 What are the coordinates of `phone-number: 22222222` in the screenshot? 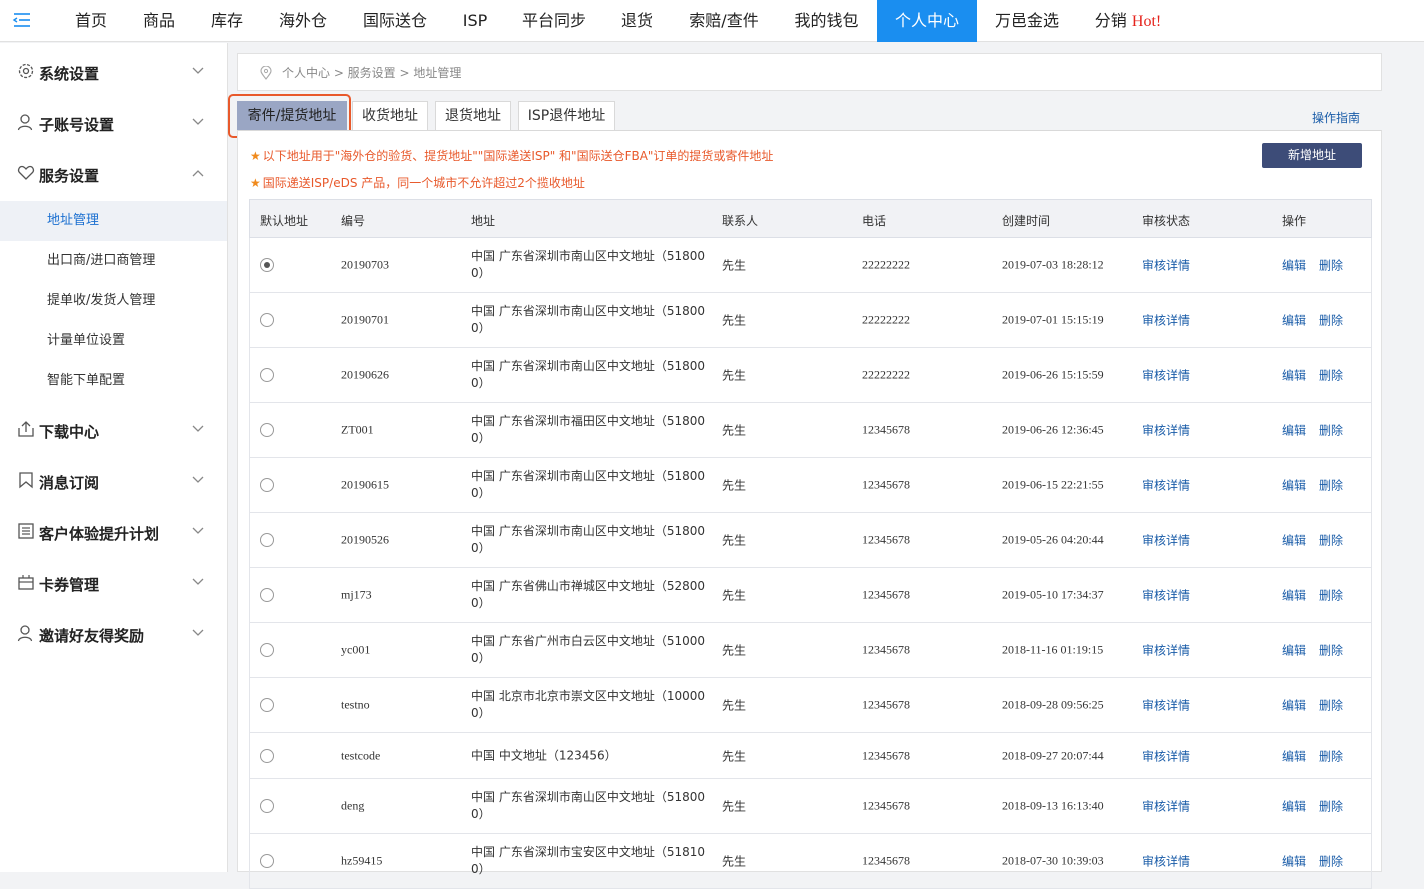 It's located at (886, 374).